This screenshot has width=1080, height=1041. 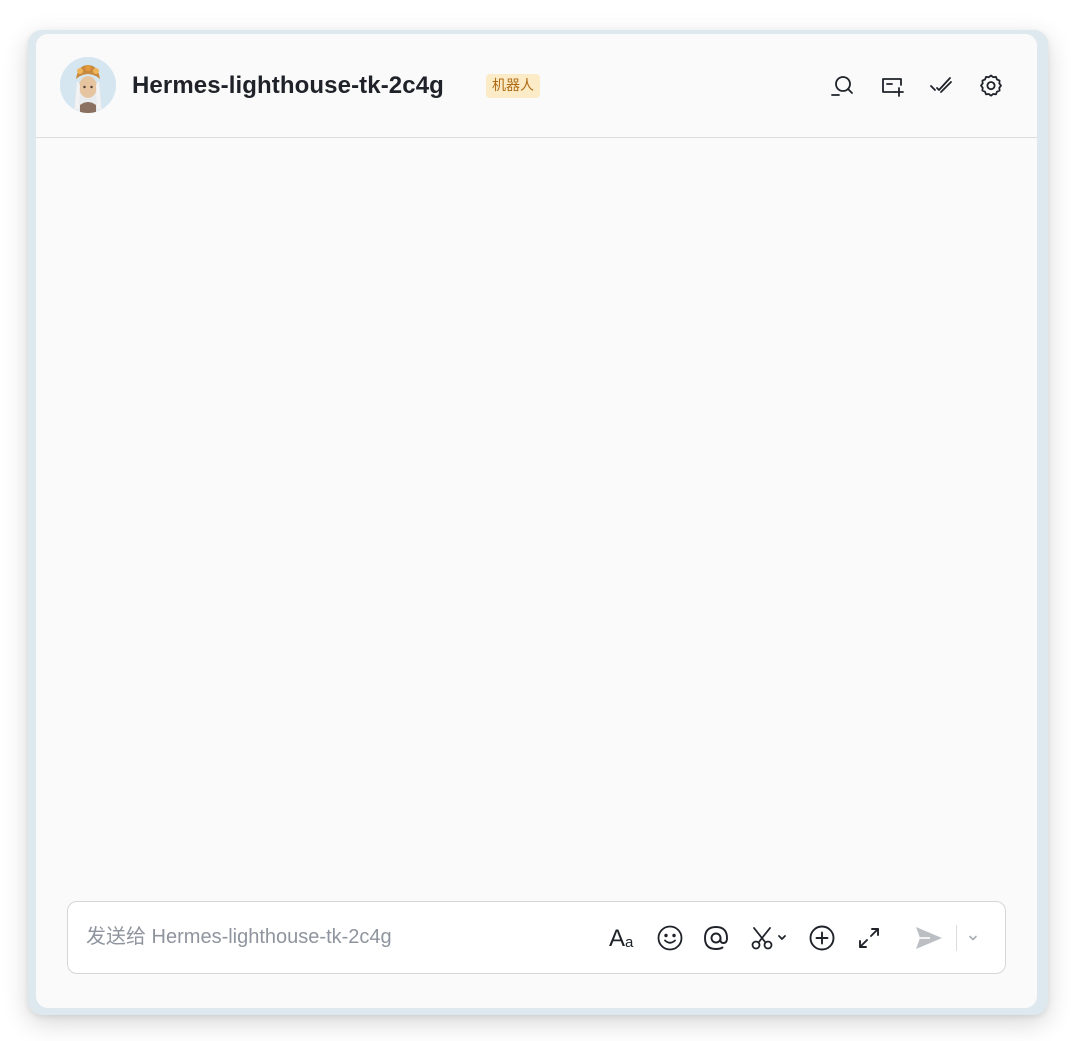 What do you see at coordinates (941, 86) in the screenshot?
I see `mark-done-icon` at bounding box center [941, 86].